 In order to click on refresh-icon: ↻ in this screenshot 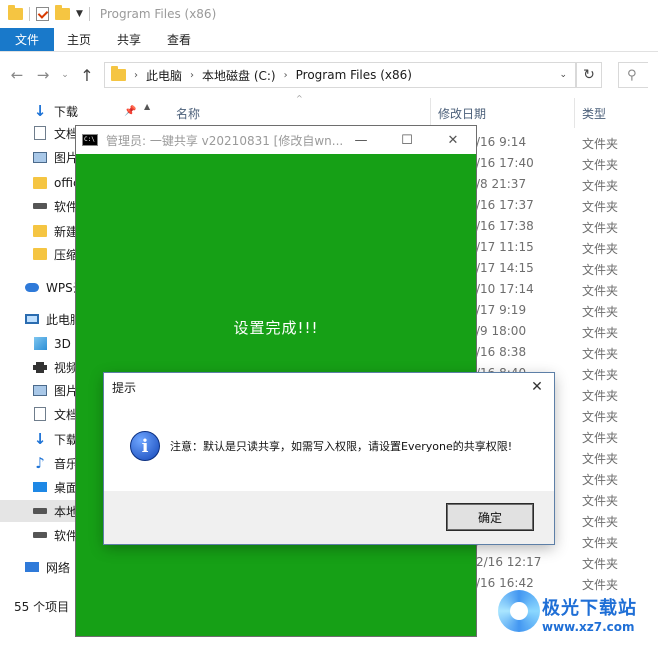, I will do `click(589, 75)`.